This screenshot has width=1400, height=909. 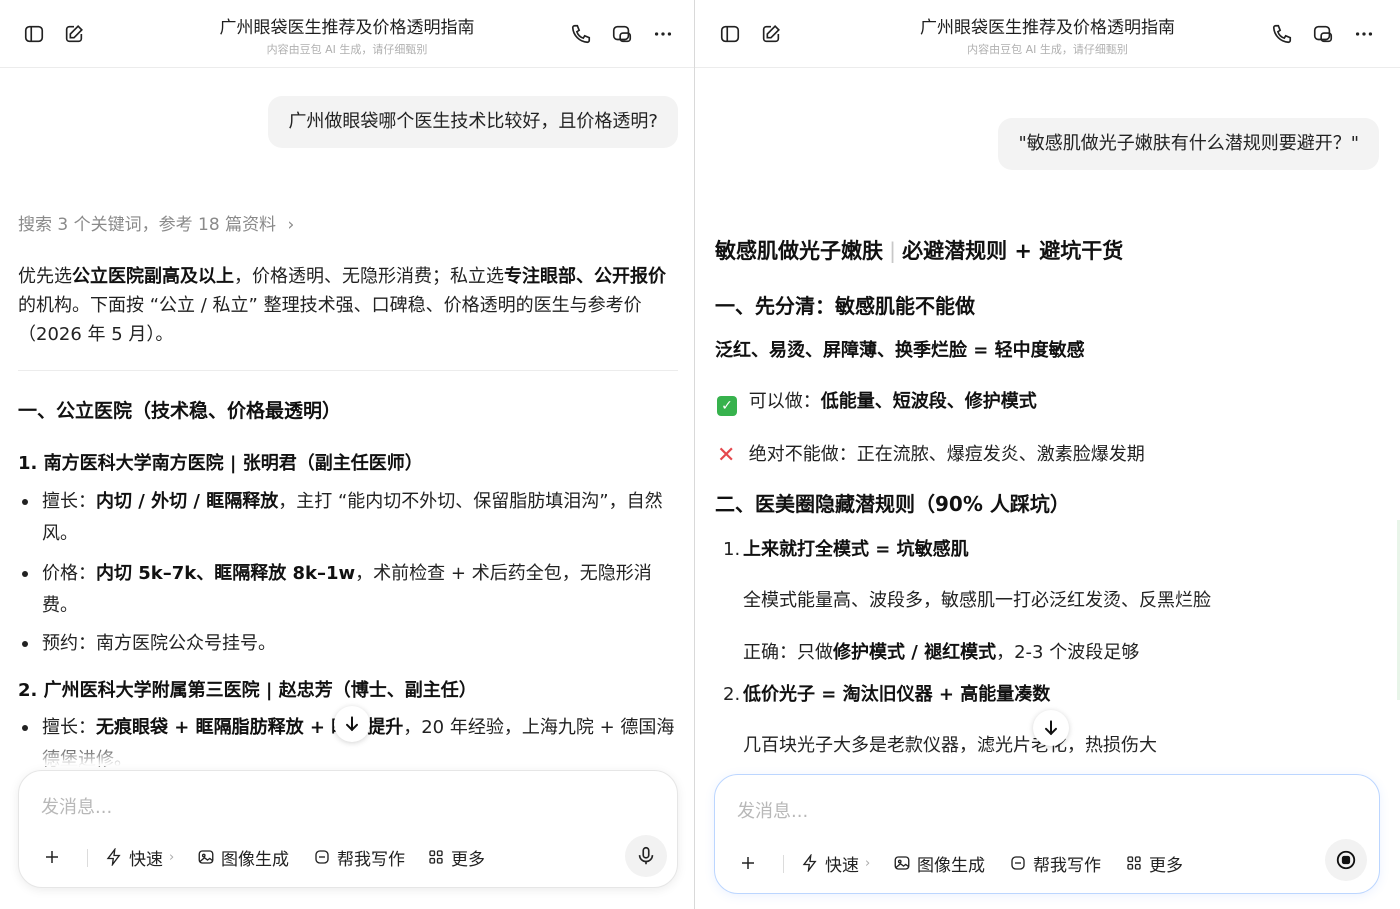 I want to click on microphone-icon, so click(x=646, y=855).